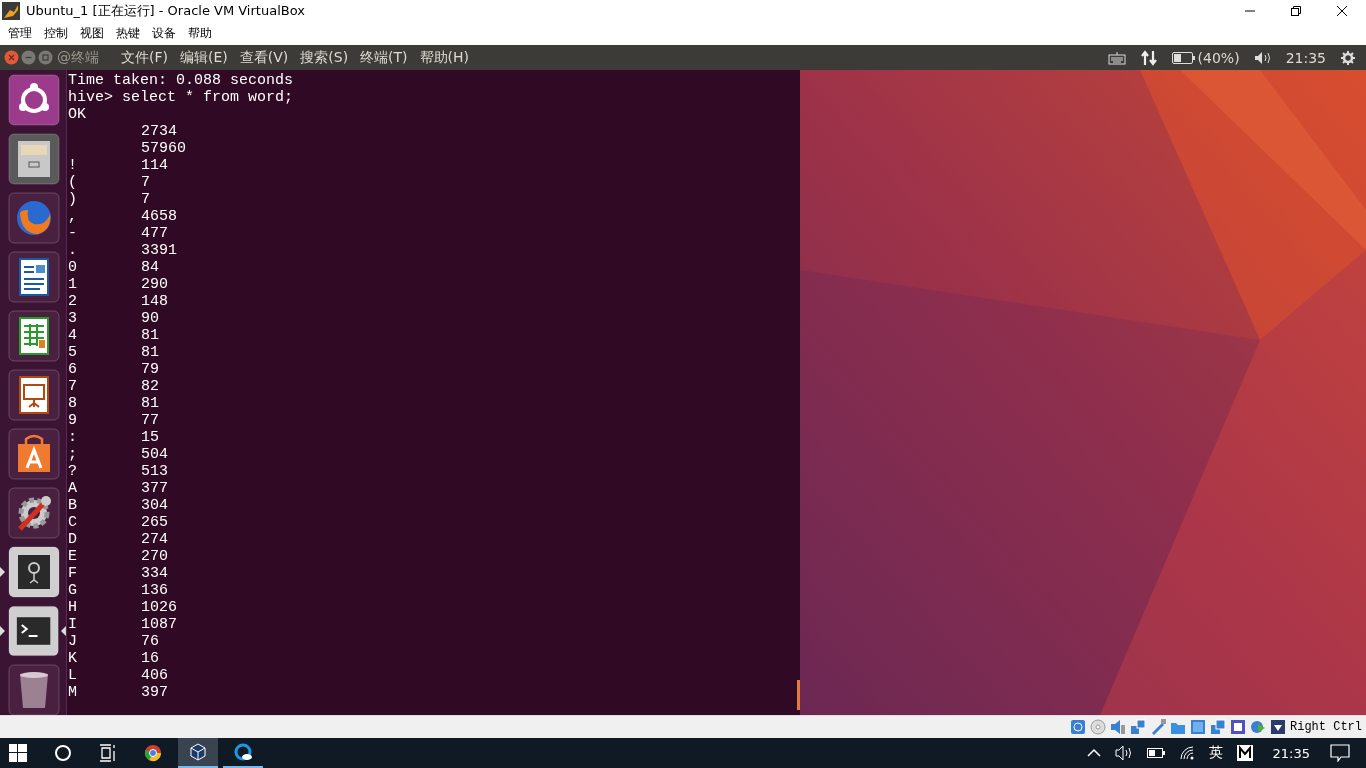 The image size is (1366, 768). I want to click on count-cell: 274, so click(154, 539).